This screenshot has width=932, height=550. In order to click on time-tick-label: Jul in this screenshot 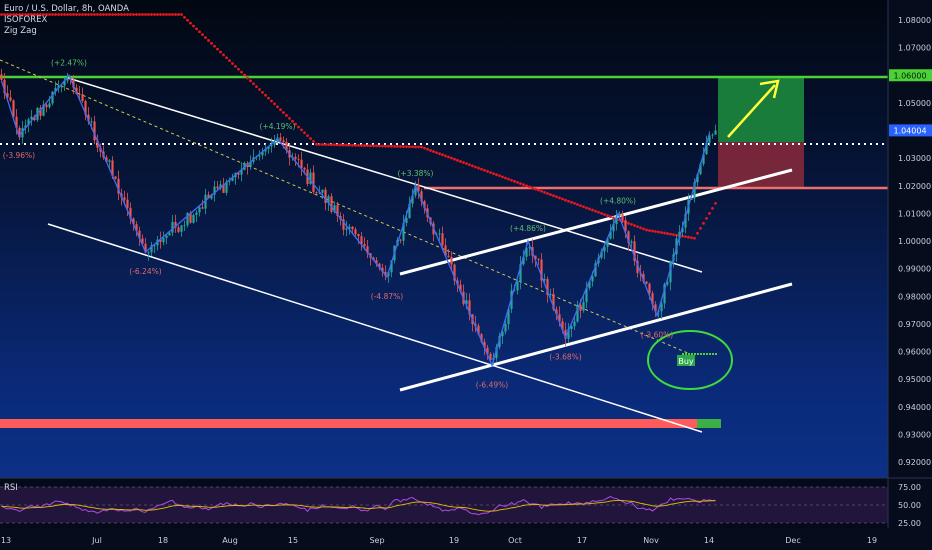, I will do `click(96, 540)`.